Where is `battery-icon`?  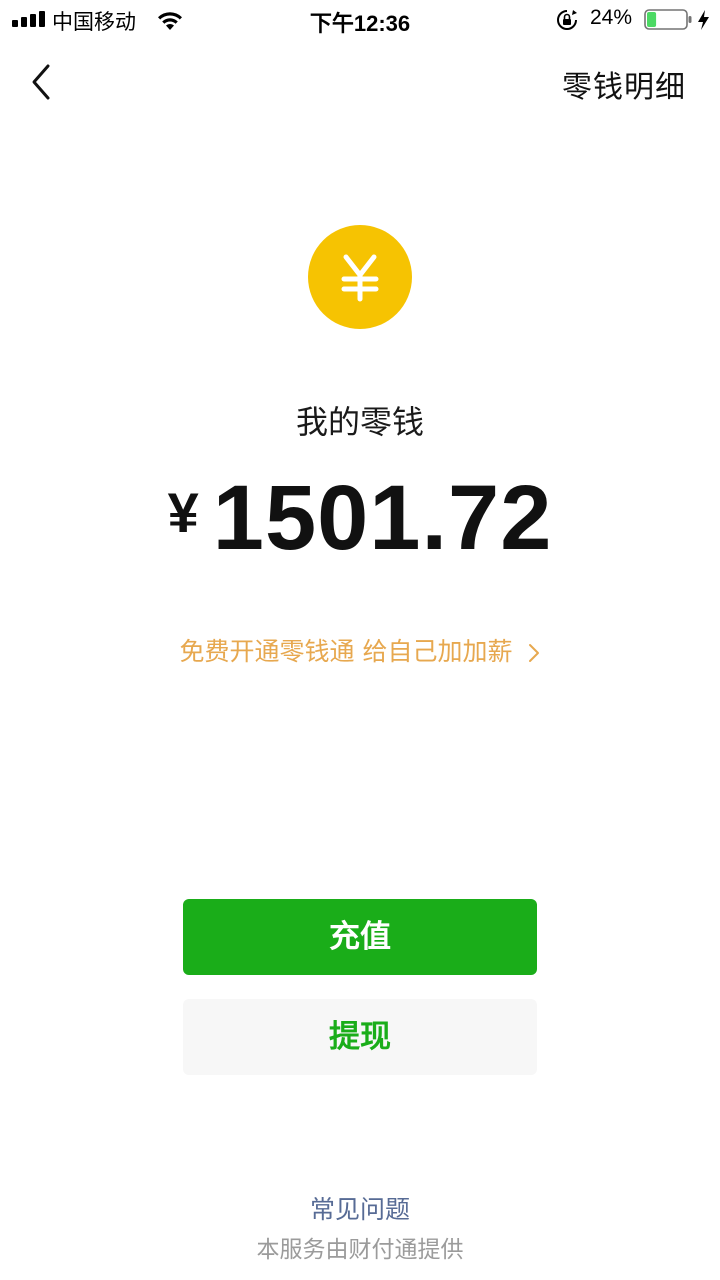 battery-icon is located at coordinates (668, 19).